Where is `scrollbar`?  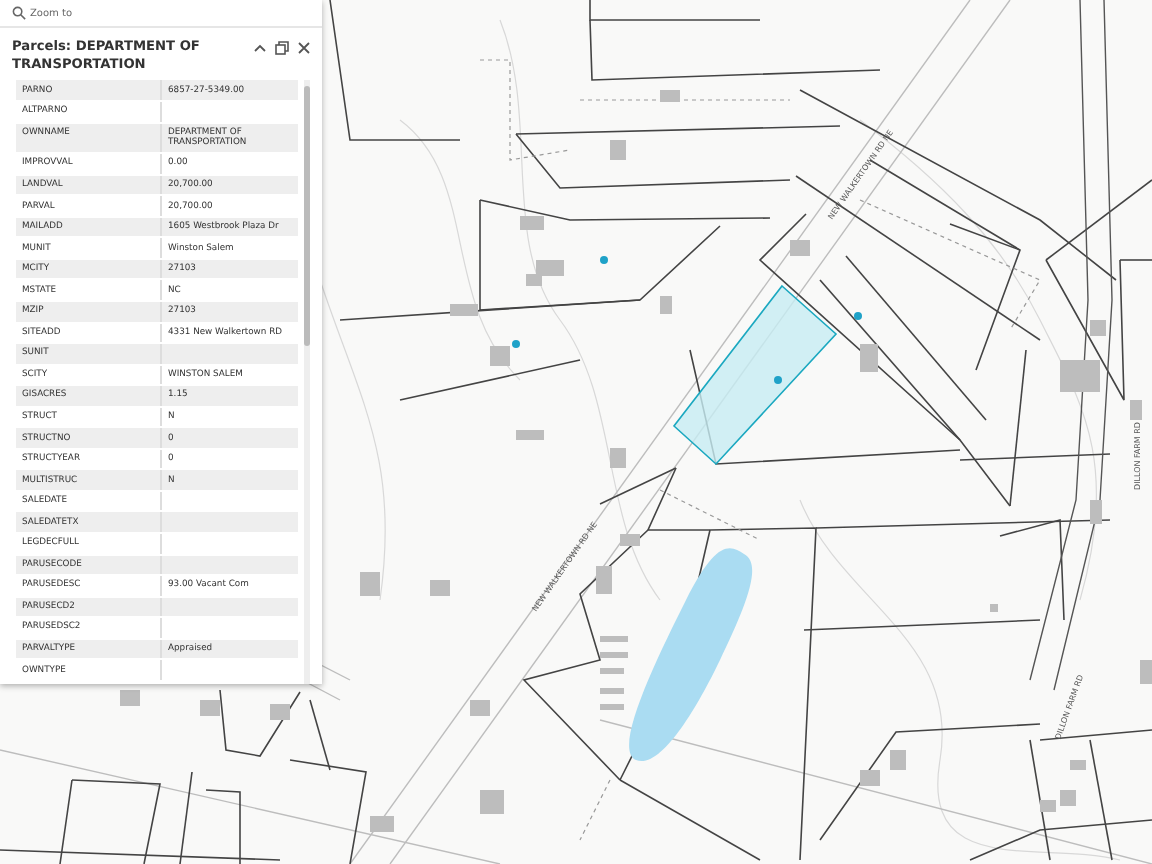 scrollbar is located at coordinates (307, 382).